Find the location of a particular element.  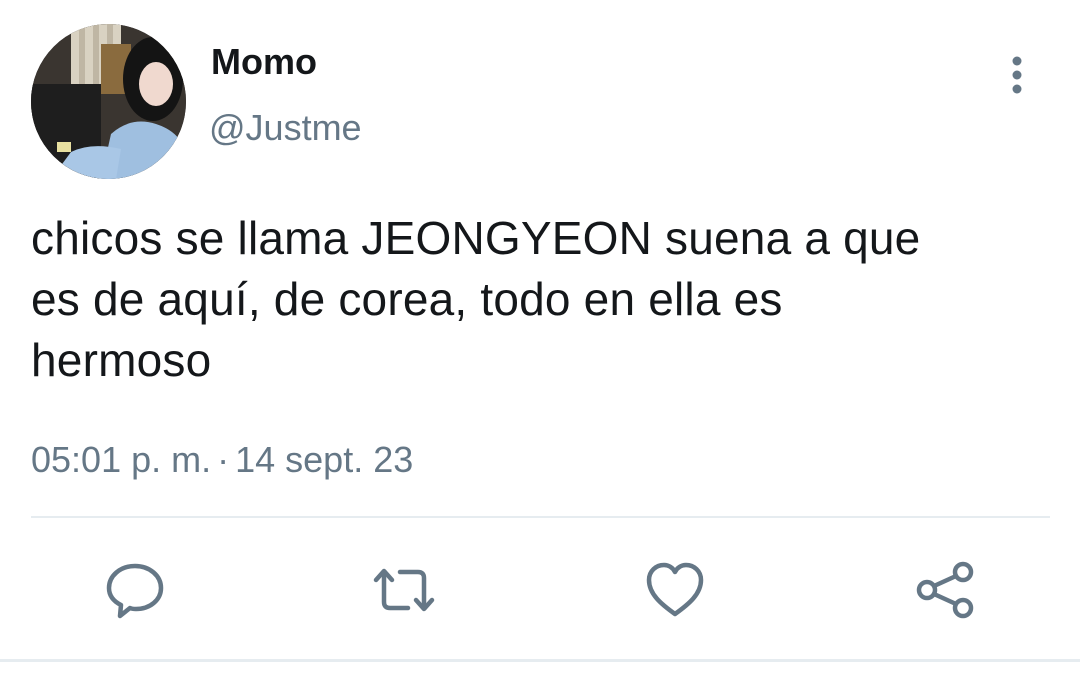

tweet-timestamp: 05:01 p. m. · 14 sept. 23 is located at coordinates (222, 460).